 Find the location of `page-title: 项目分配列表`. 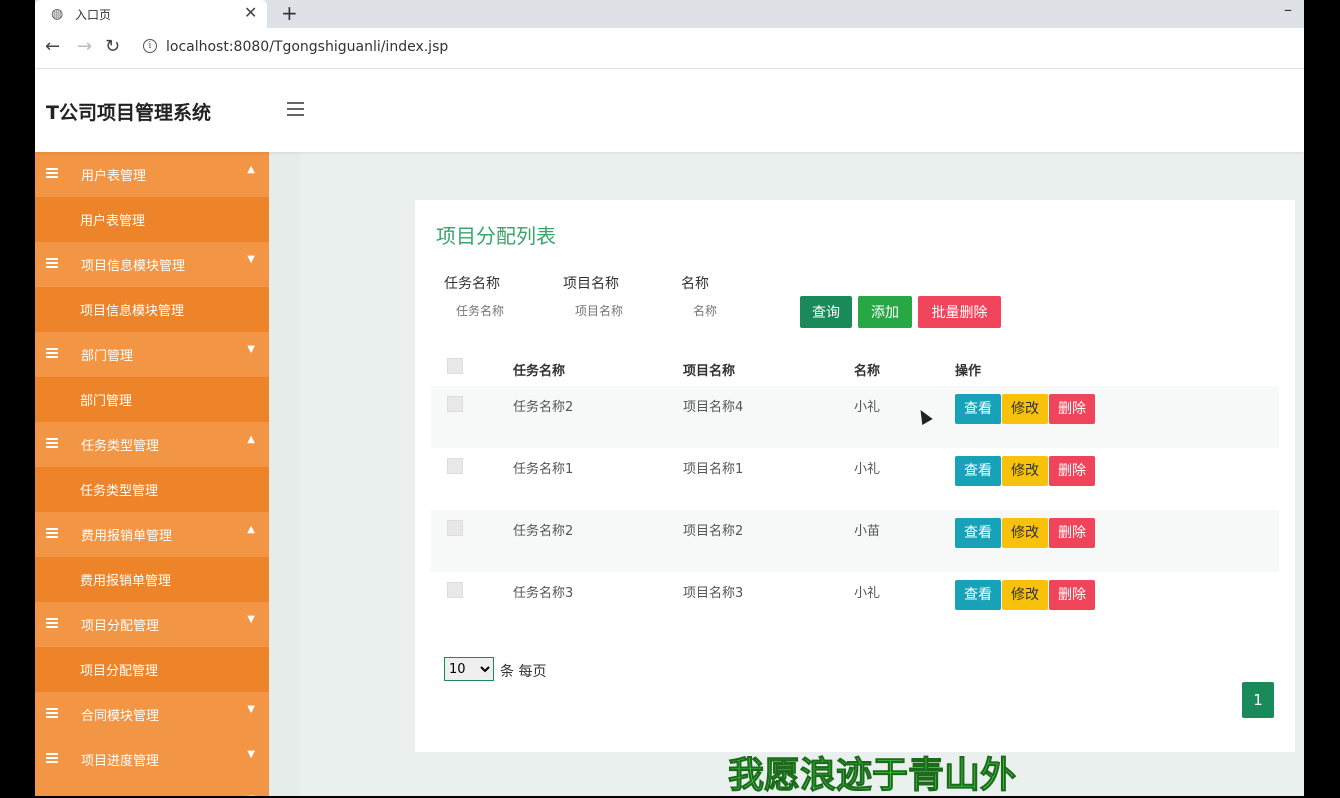

page-title: 项目分配列表 is located at coordinates (496, 236).